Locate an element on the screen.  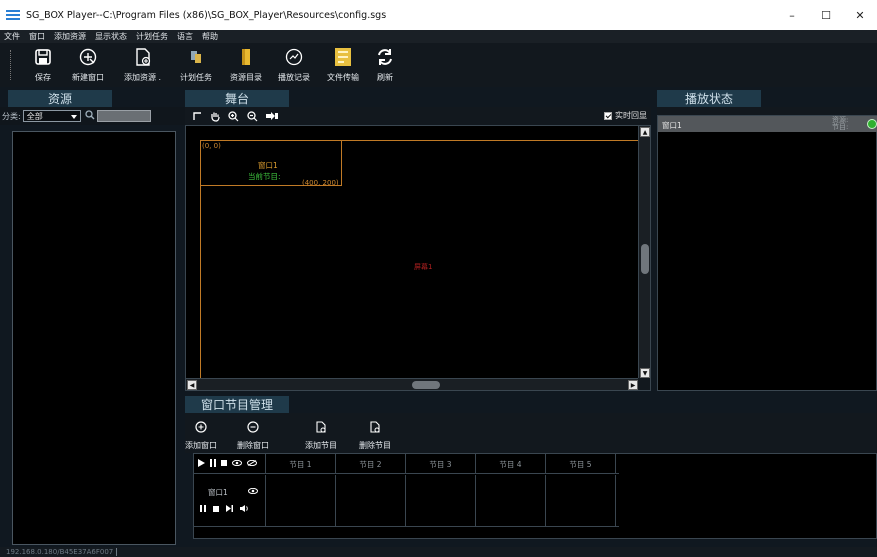
play-status-panel-title: 播放状态 is located at coordinates (709, 98).